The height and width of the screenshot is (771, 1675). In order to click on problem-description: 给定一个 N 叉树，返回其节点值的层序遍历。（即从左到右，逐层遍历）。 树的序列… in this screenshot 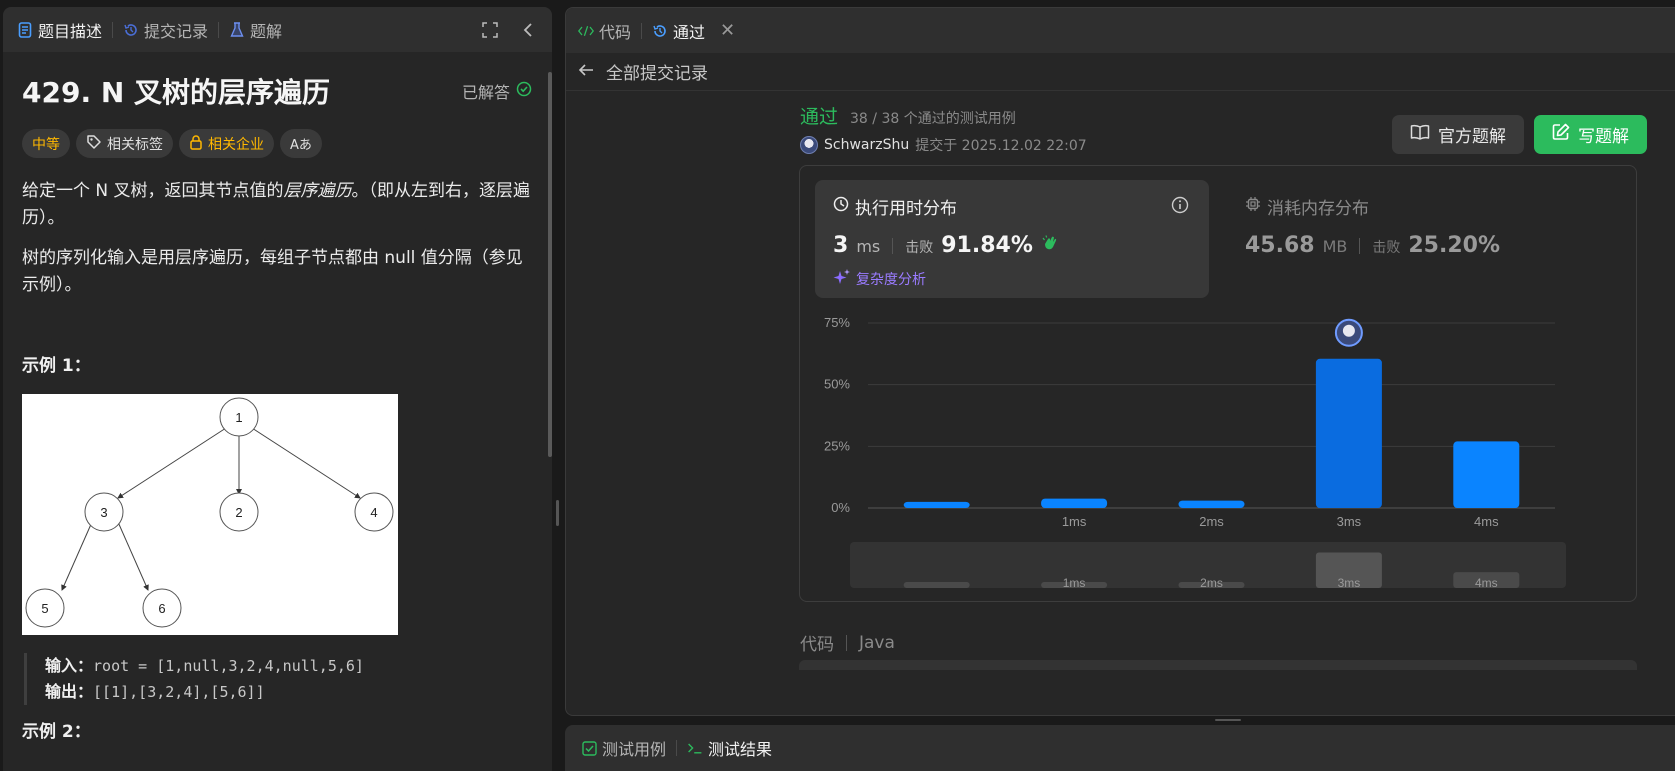, I will do `click(277, 238)`.